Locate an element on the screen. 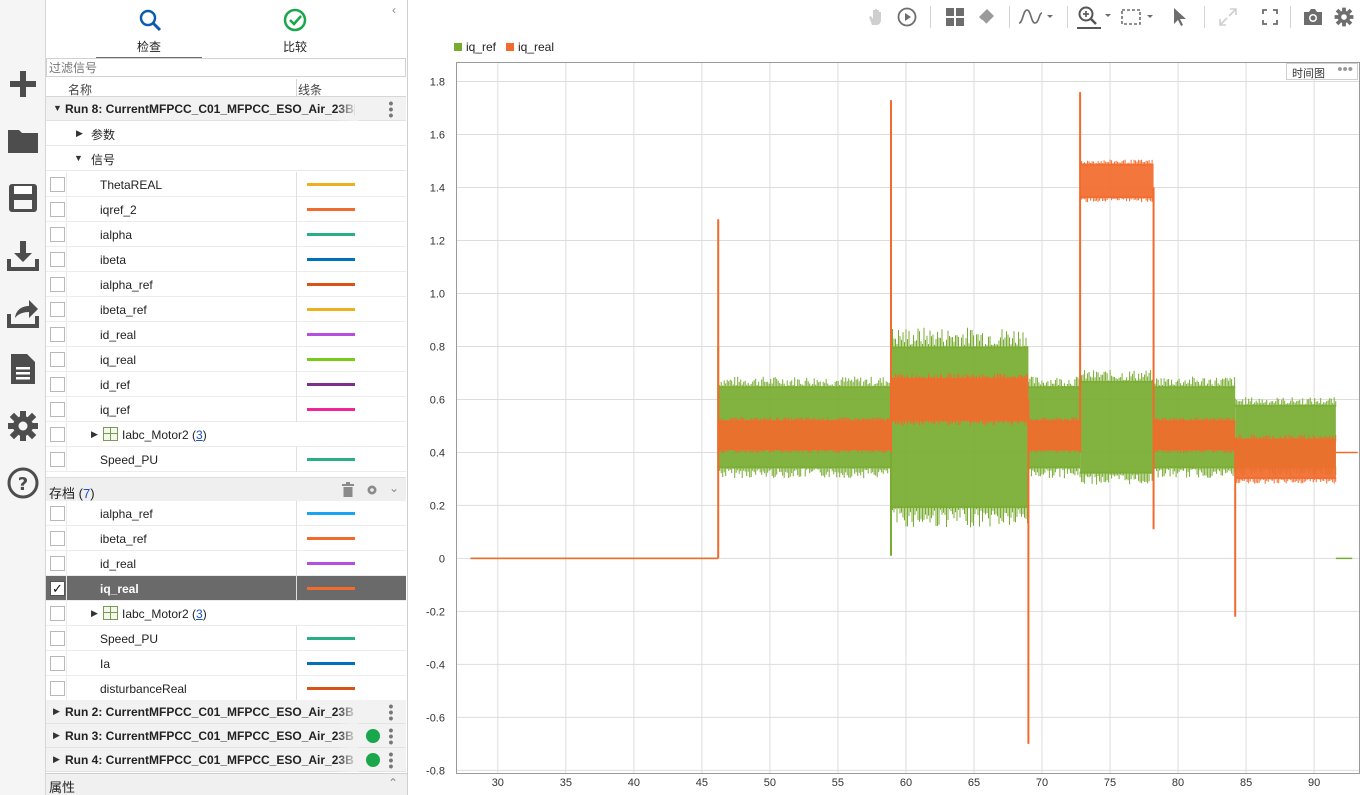 The height and width of the screenshot is (795, 1364). layout-grid-icon is located at coordinates (955, 17).